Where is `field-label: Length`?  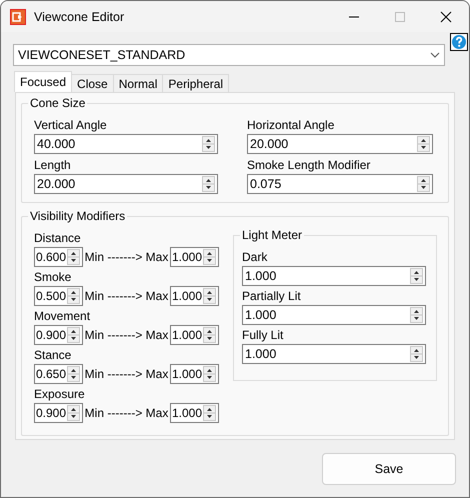
field-label: Length is located at coordinates (53, 165).